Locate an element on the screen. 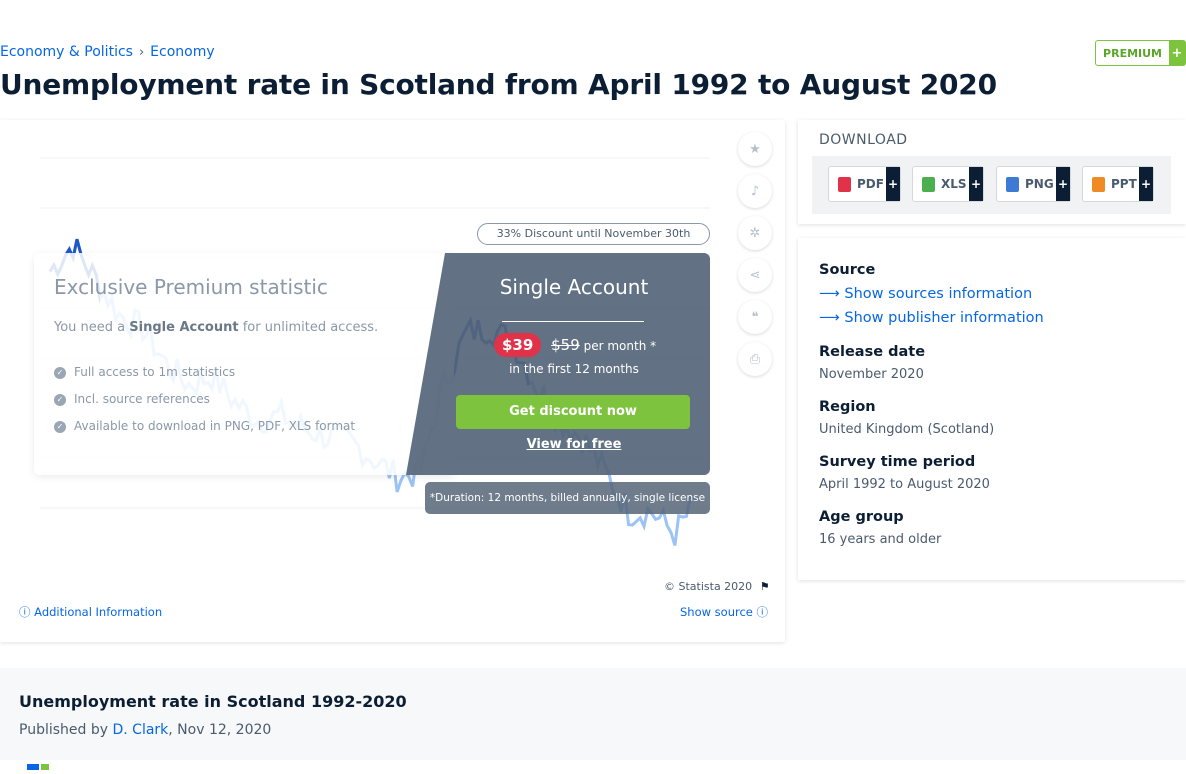 This screenshot has height=774, width=1186. published-prefix: Published by is located at coordinates (64, 730).